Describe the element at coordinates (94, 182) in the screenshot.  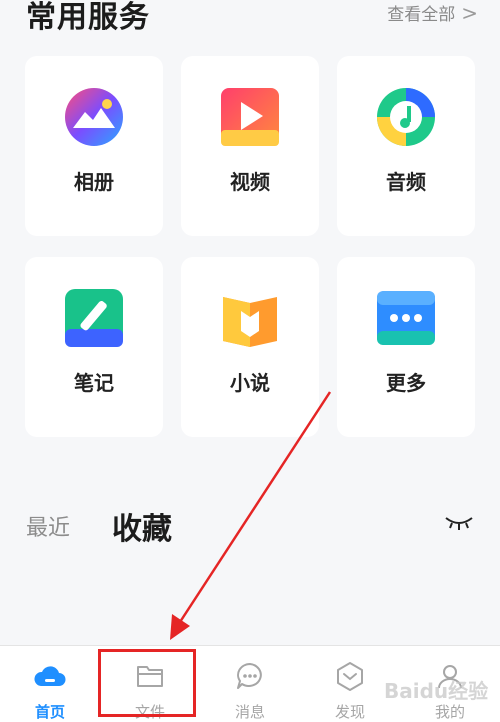
I see `service-label: 相册` at that location.